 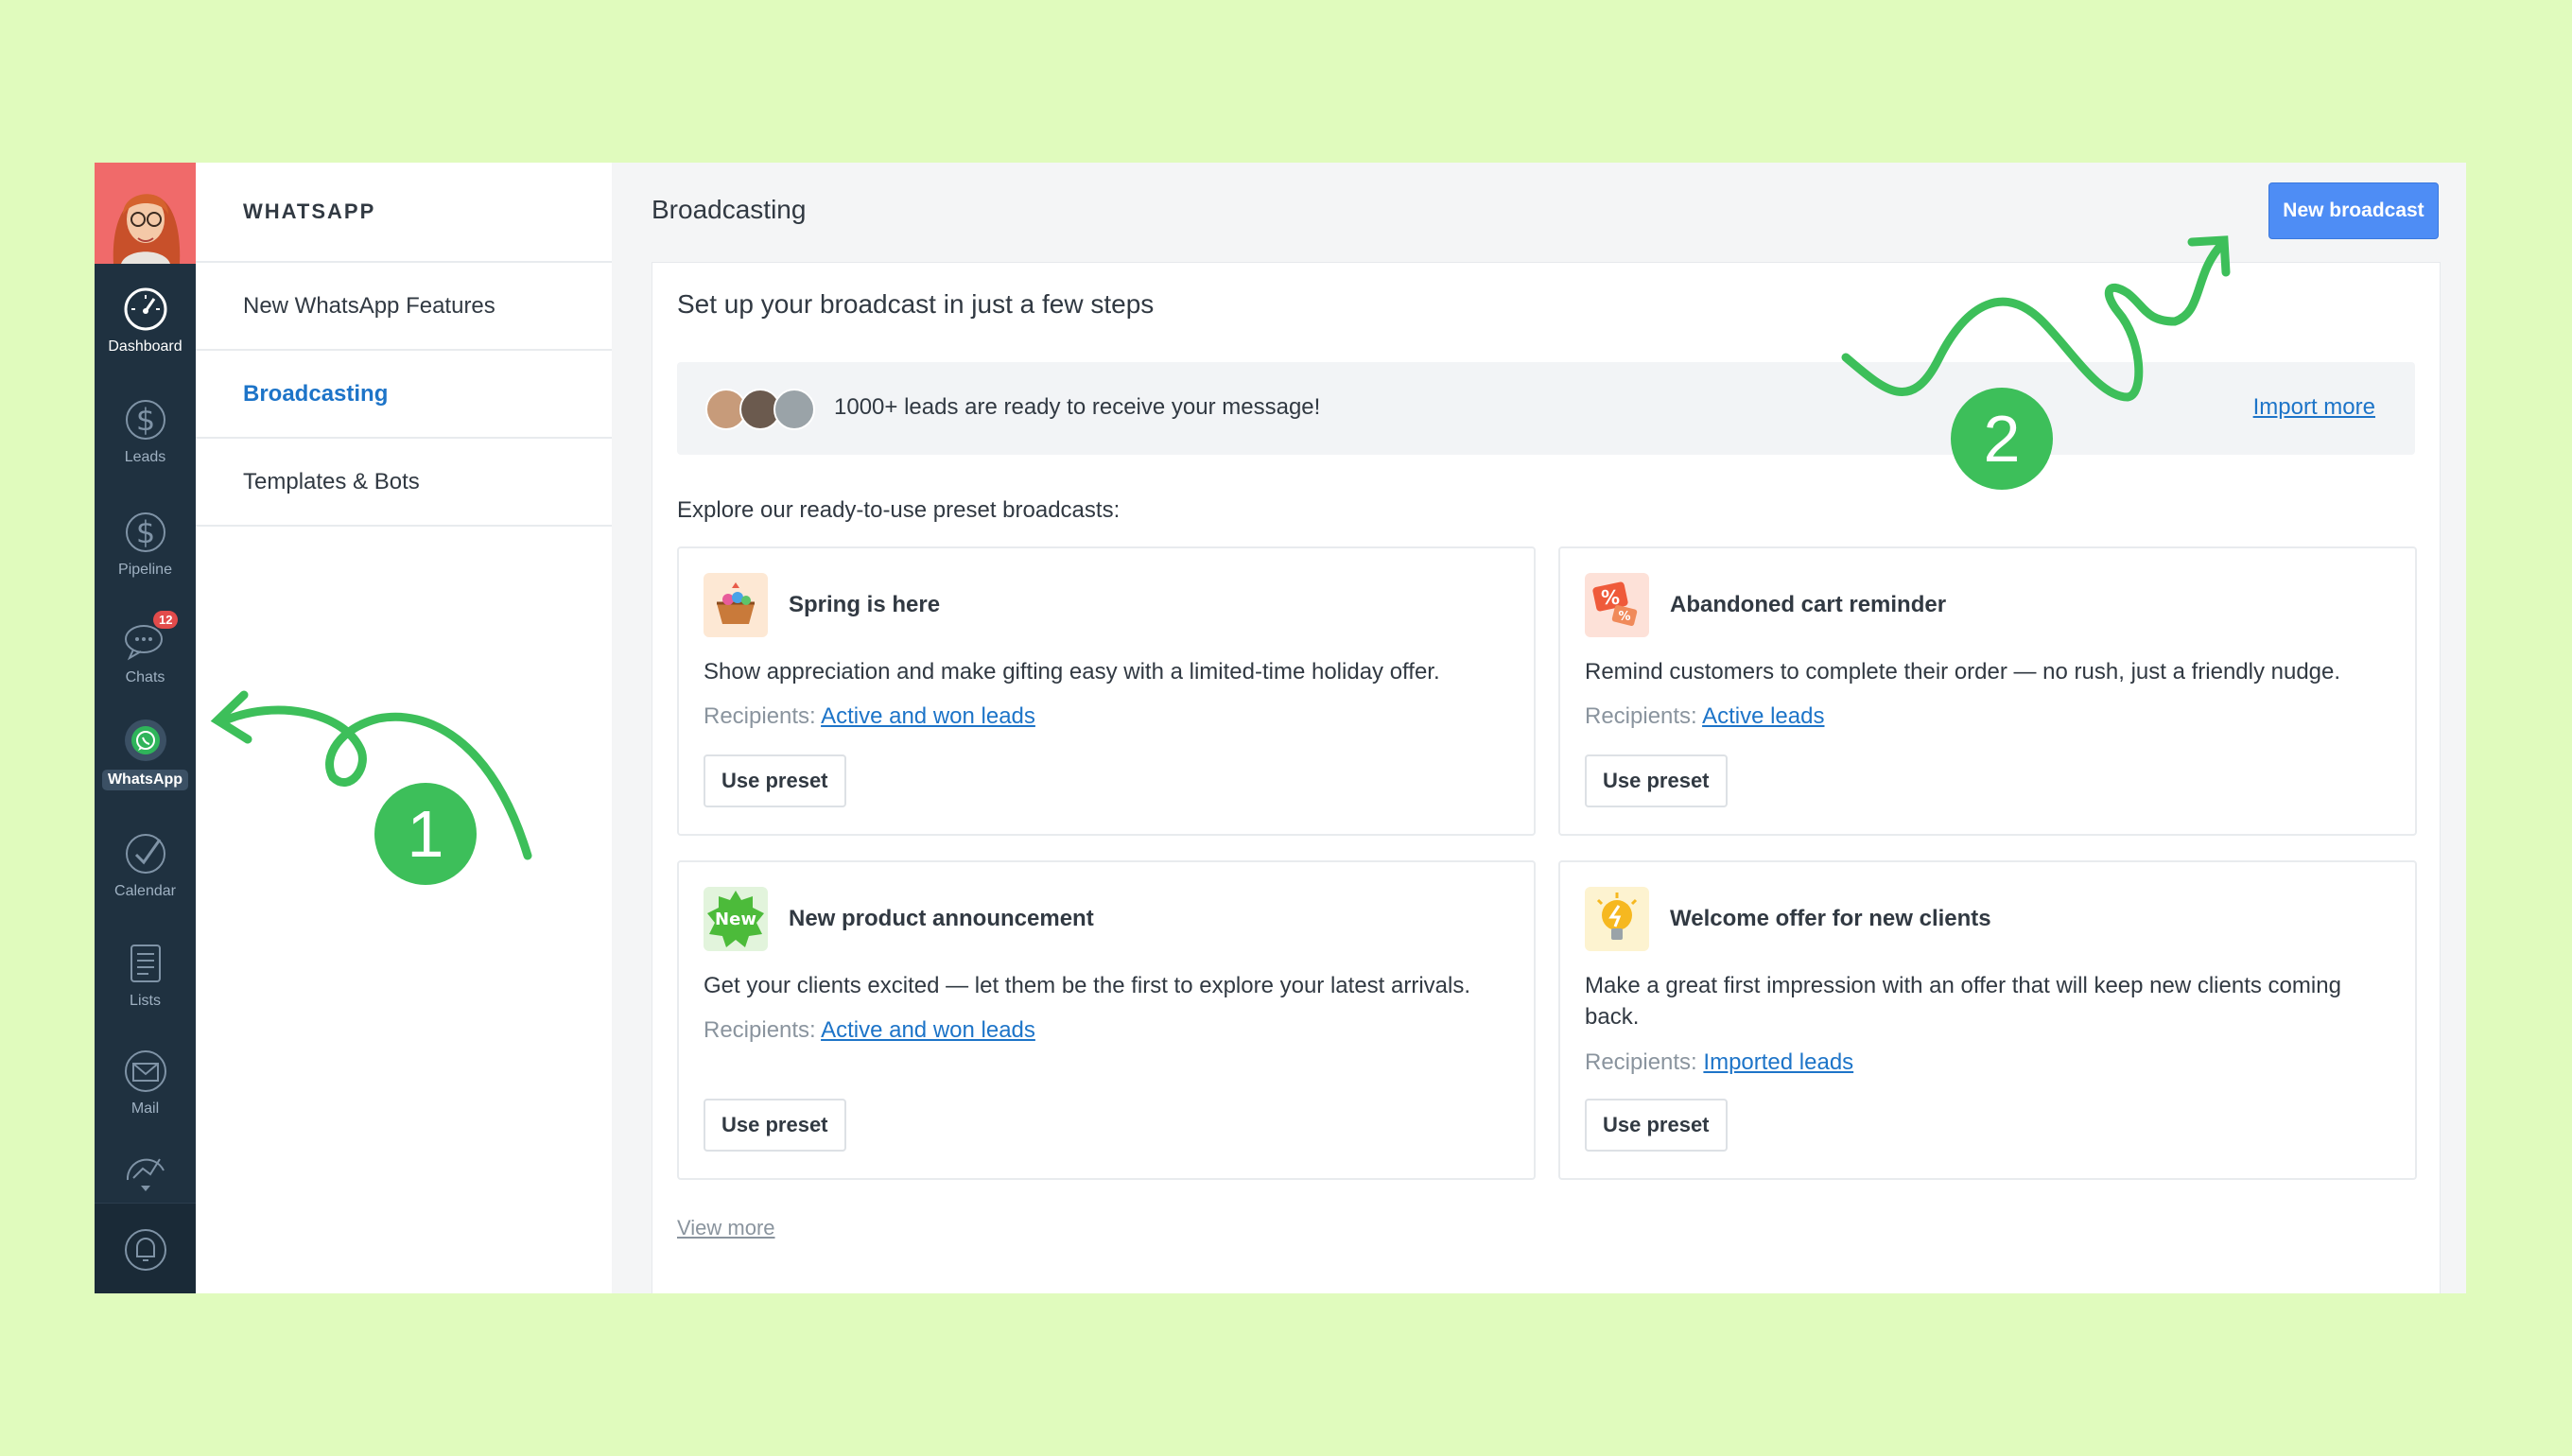 I want to click on subnav-item-templates-bots: Templates & Bots, so click(x=404, y=483).